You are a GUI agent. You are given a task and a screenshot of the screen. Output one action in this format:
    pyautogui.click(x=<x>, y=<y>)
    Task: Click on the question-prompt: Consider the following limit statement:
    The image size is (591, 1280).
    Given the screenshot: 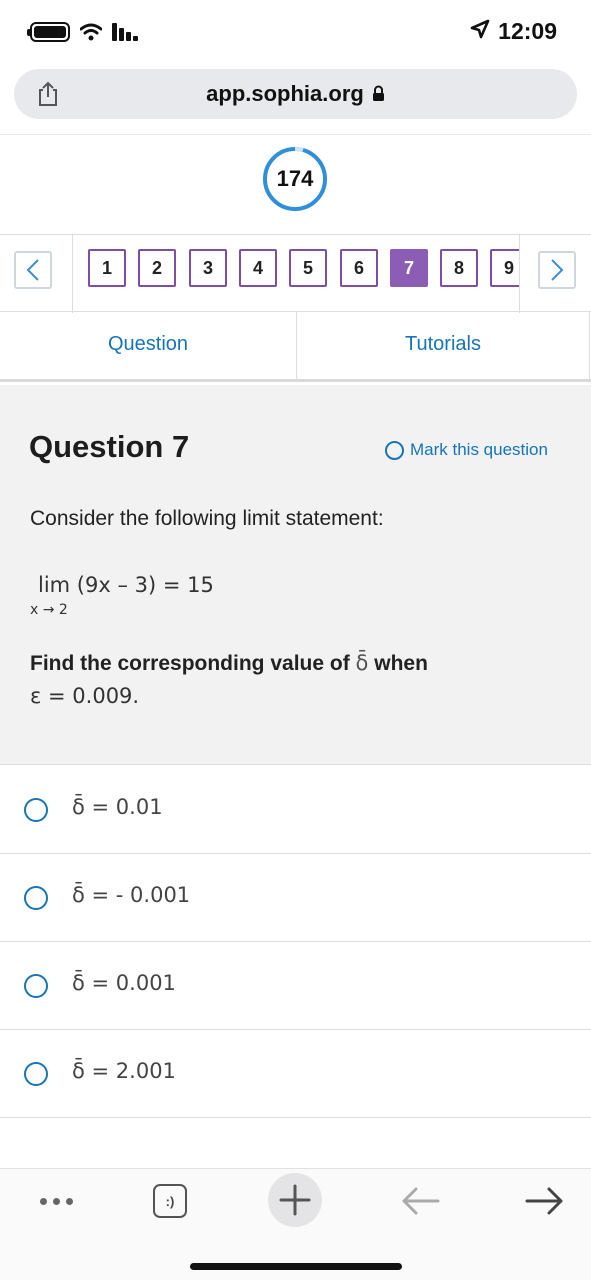 What is the action you would take?
    pyautogui.click(x=207, y=518)
    